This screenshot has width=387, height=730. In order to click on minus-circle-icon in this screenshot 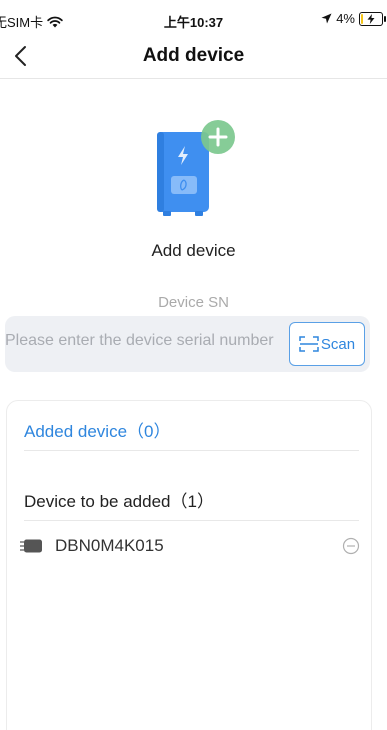, I will do `click(351, 546)`.